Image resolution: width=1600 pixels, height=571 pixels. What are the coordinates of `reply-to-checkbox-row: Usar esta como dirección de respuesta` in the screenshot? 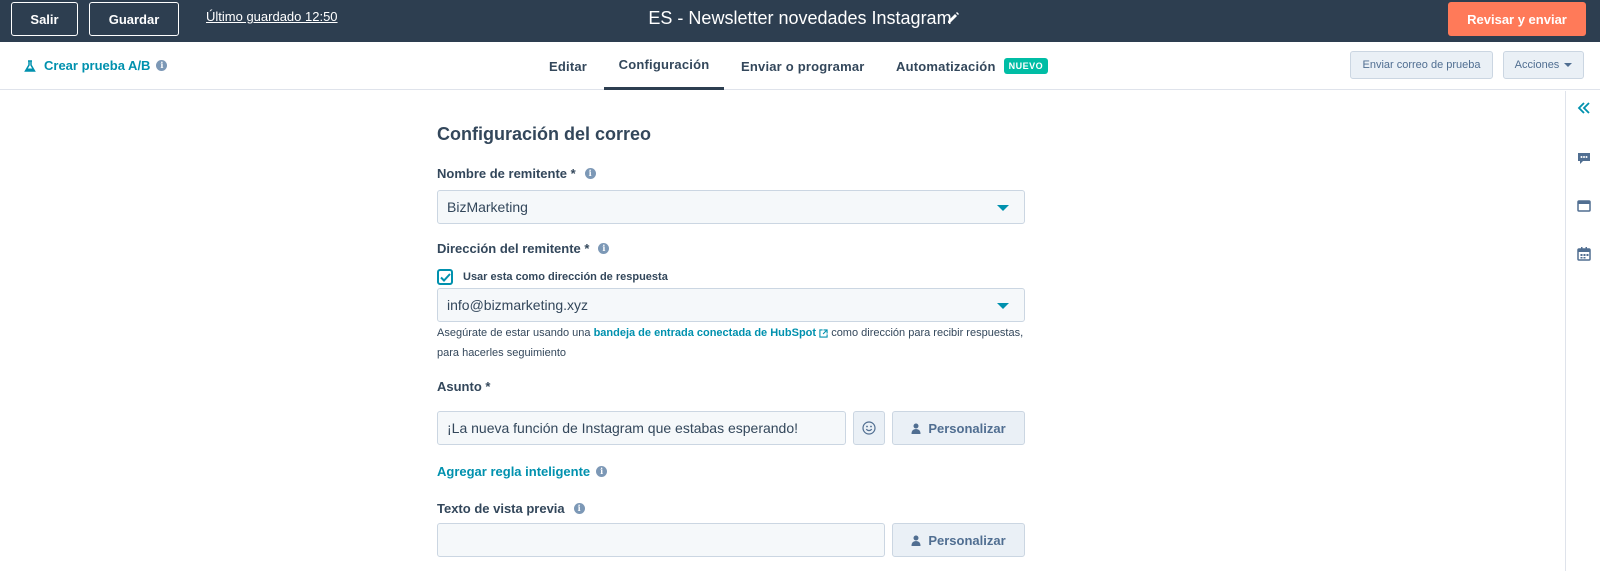 It's located at (552, 277).